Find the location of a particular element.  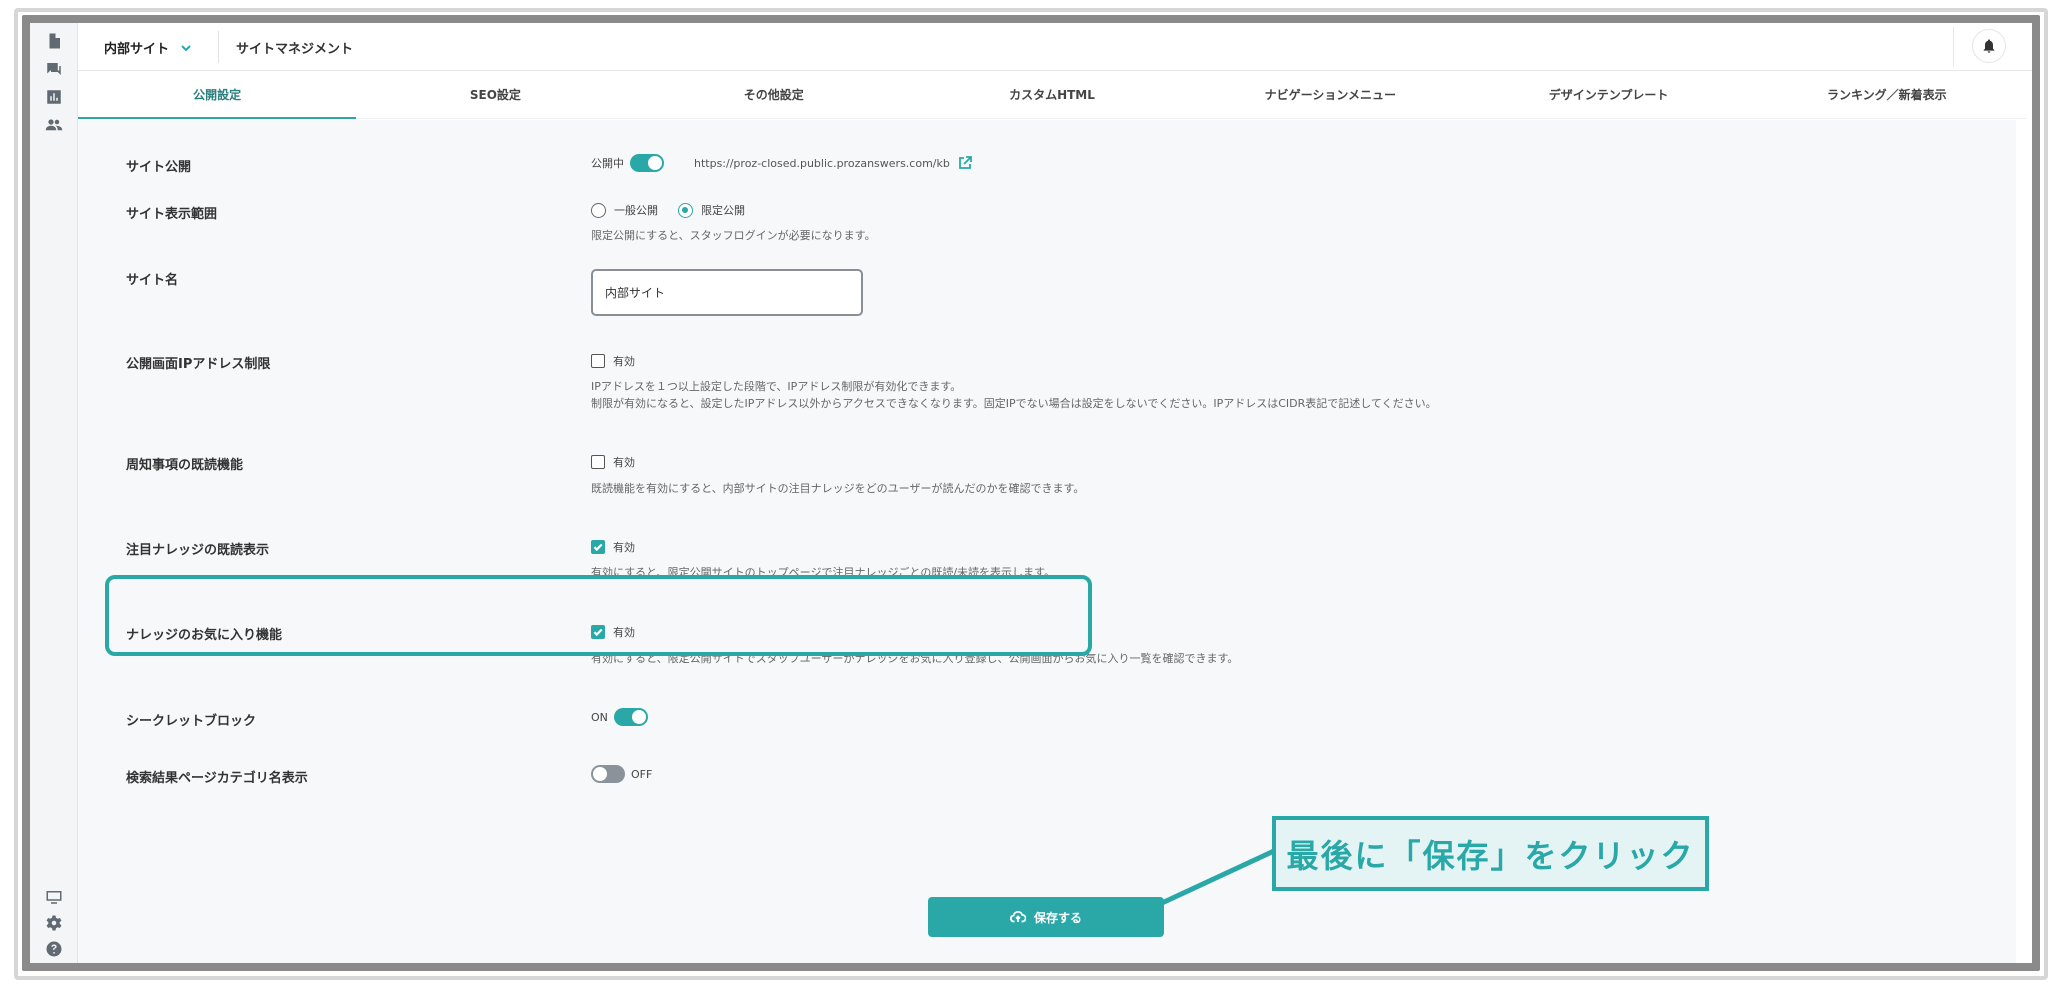

cloud-upload-icon is located at coordinates (1017, 917).